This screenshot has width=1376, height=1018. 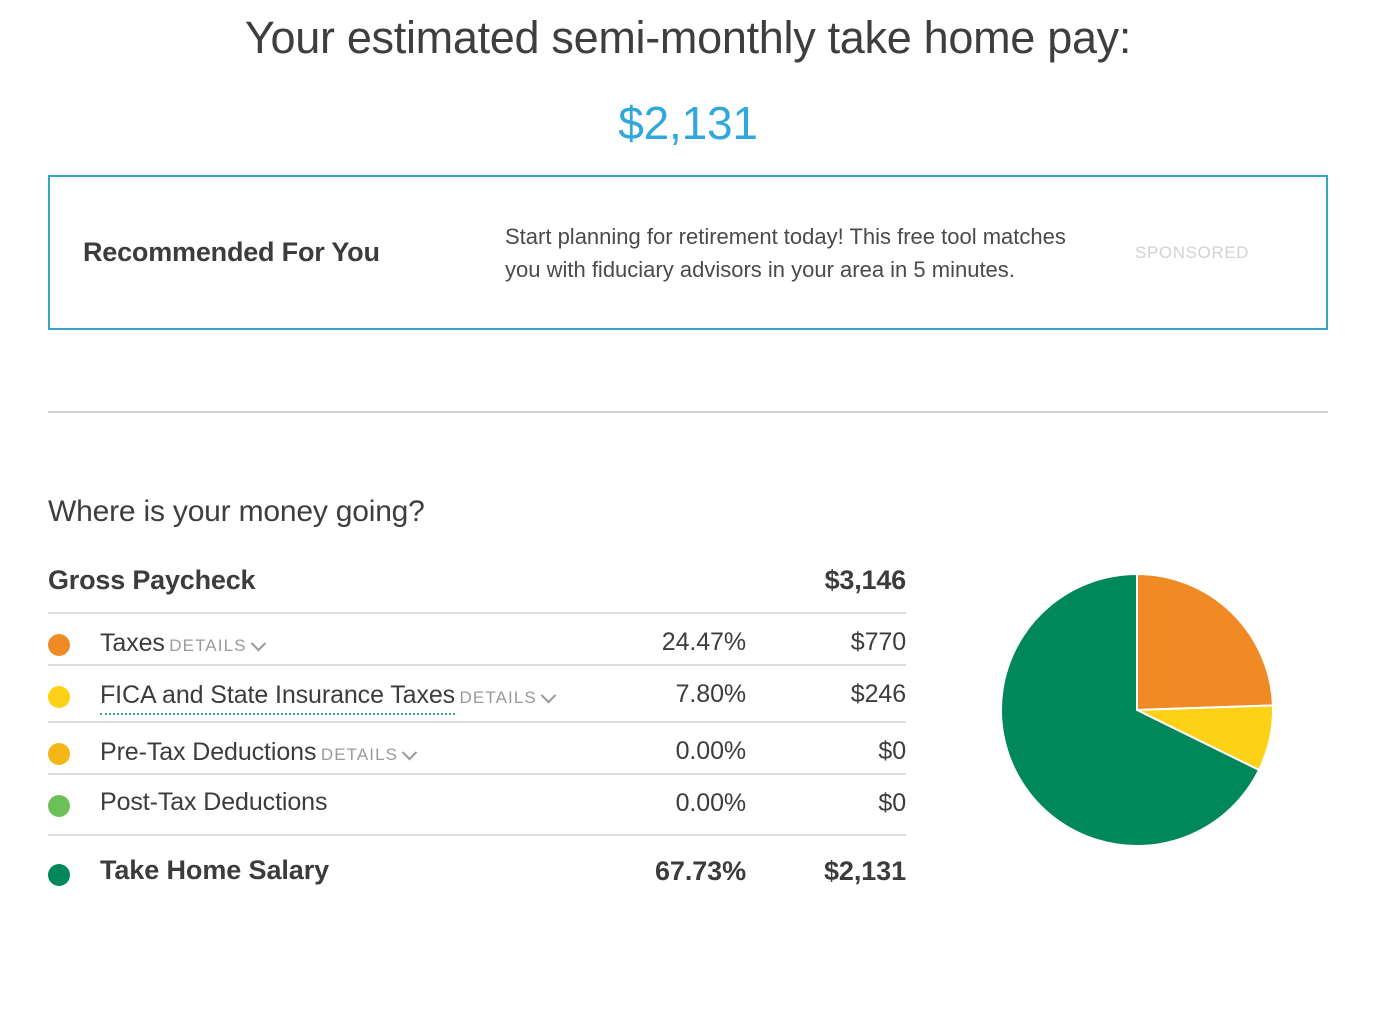 What do you see at coordinates (214, 802) in the screenshot?
I see `row-label: Post-Tax Deductions` at bounding box center [214, 802].